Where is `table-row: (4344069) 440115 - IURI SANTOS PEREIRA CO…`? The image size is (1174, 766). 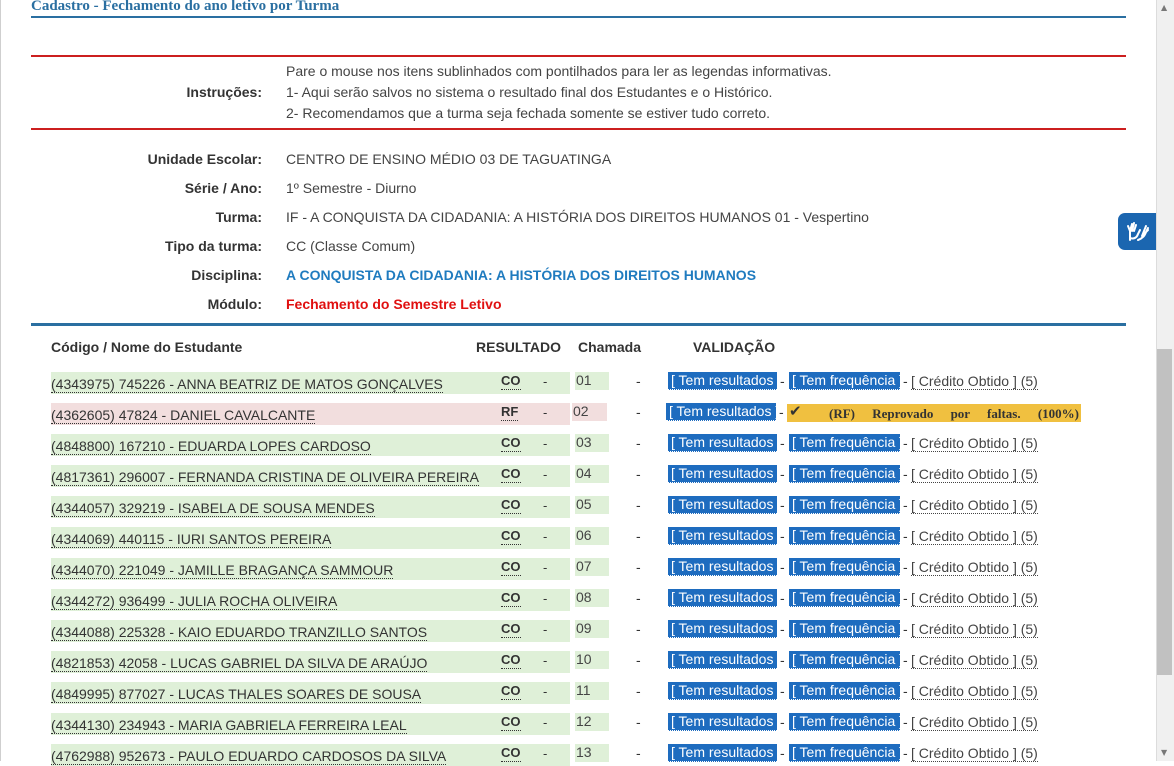
table-row: (4344069) 440115 - IURI SANTOS PEREIRA CO… is located at coordinates (578, 538).